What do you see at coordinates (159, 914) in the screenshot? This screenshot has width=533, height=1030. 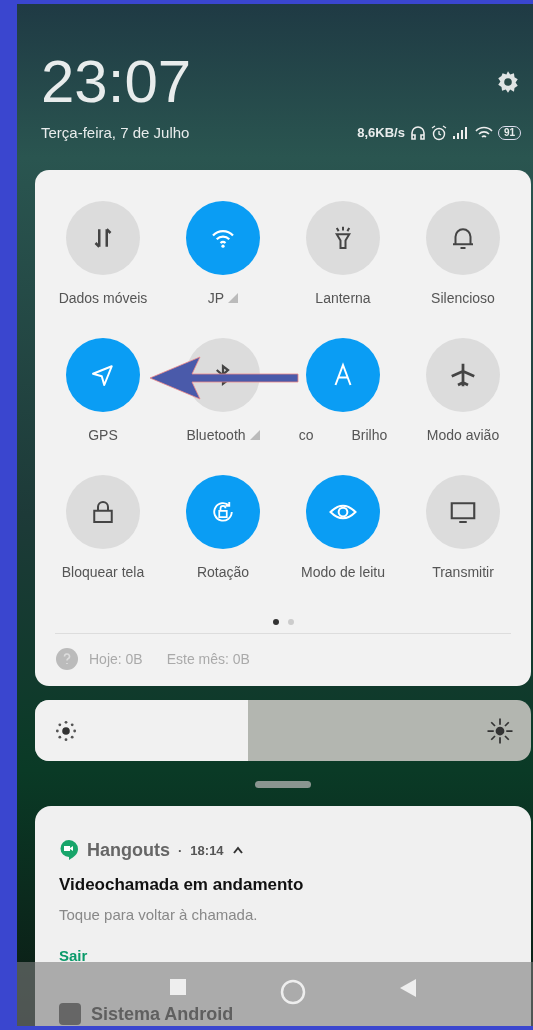 I see `notification-text: Toque para voltar à chamada.` at bounding box center [159, 914].